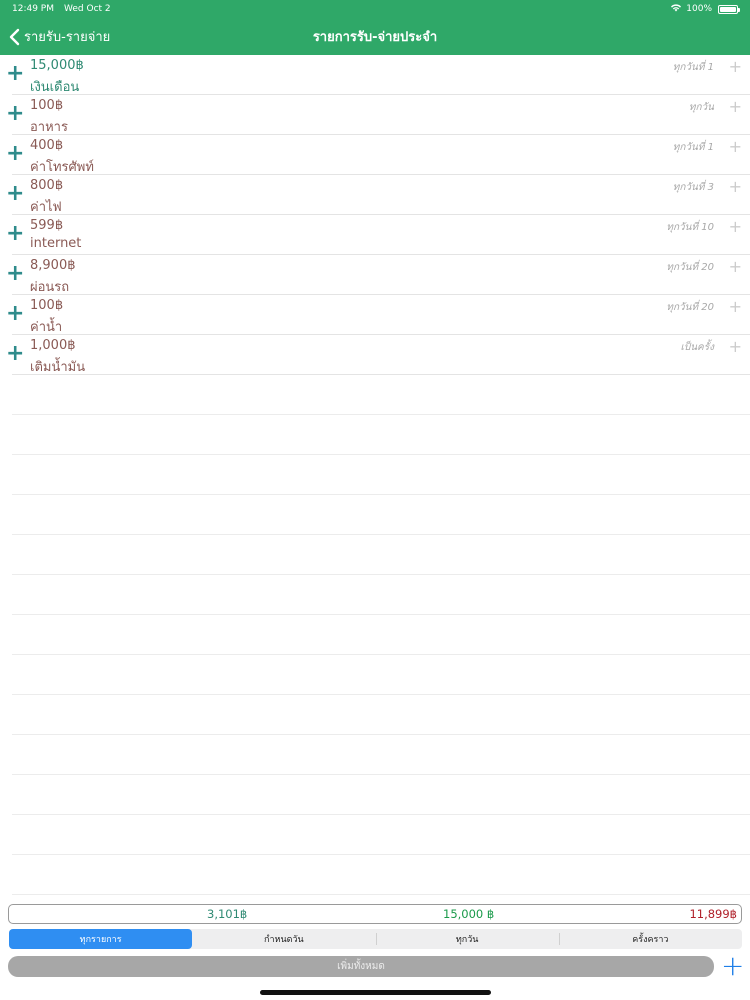  Describe the element at coordinates (378, 235) in the screenshot. I see `list-item: +599฿ internet ทุกวันที่ 10 +` at that location.